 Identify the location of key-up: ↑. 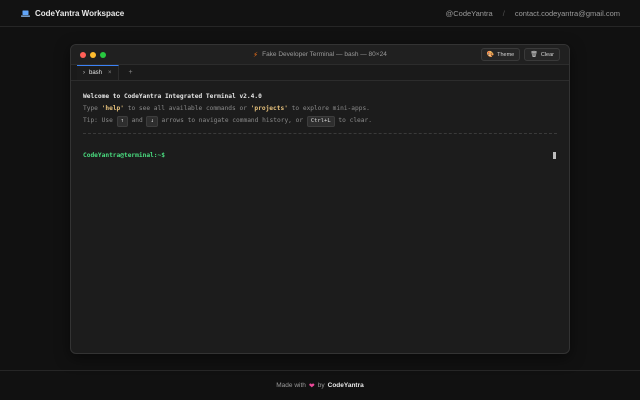
(122, 121).